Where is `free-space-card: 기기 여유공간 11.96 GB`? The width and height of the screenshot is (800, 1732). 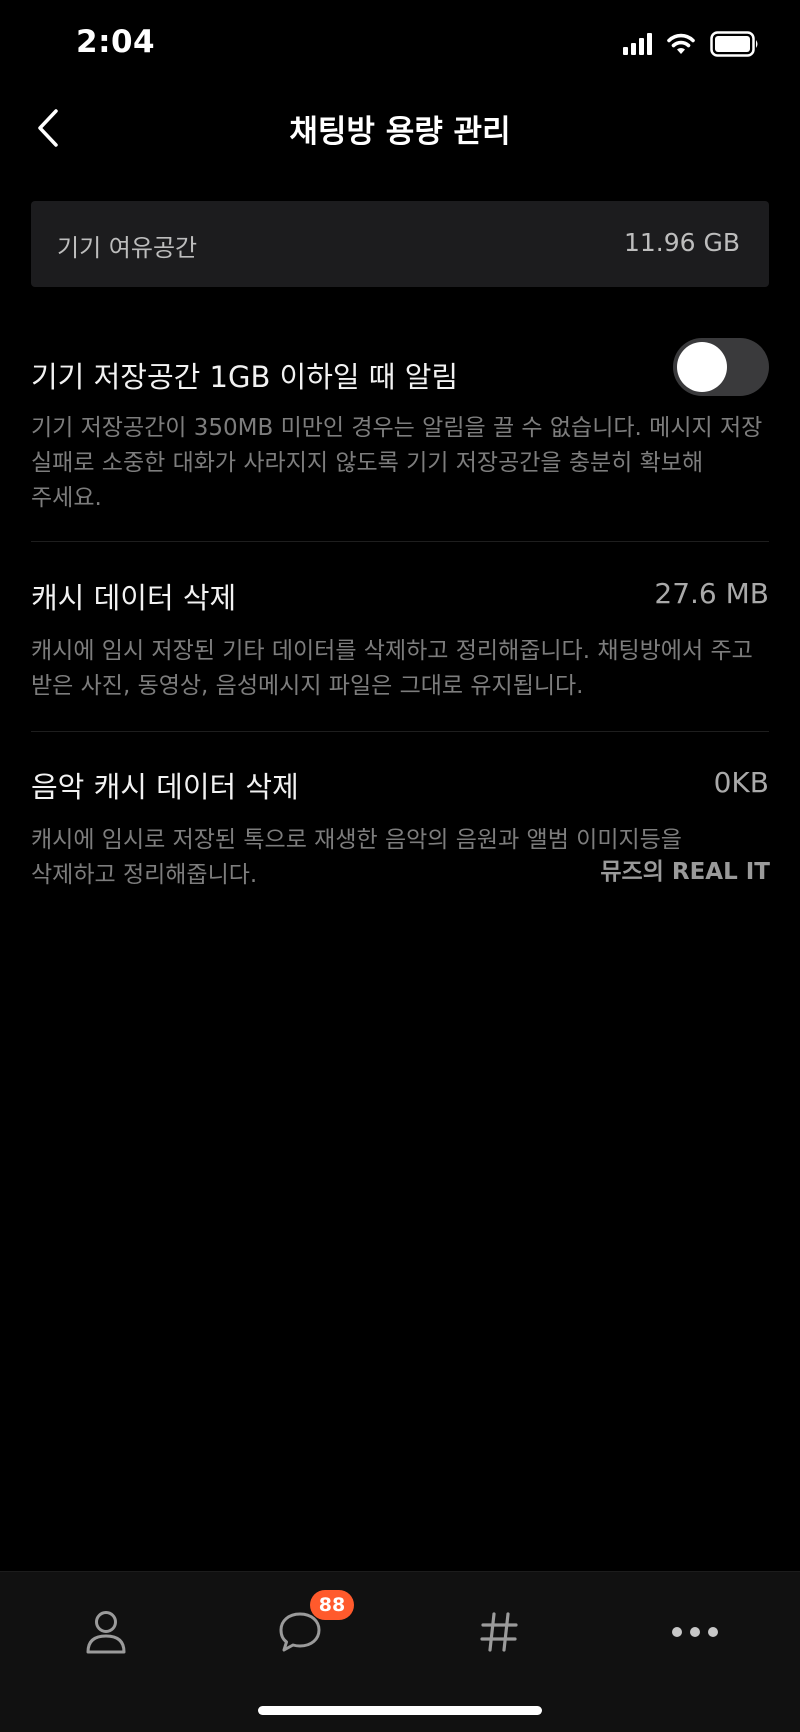
free-space-card: 기기 여유공간 11.96 GB is located at coordinates (400, 244).